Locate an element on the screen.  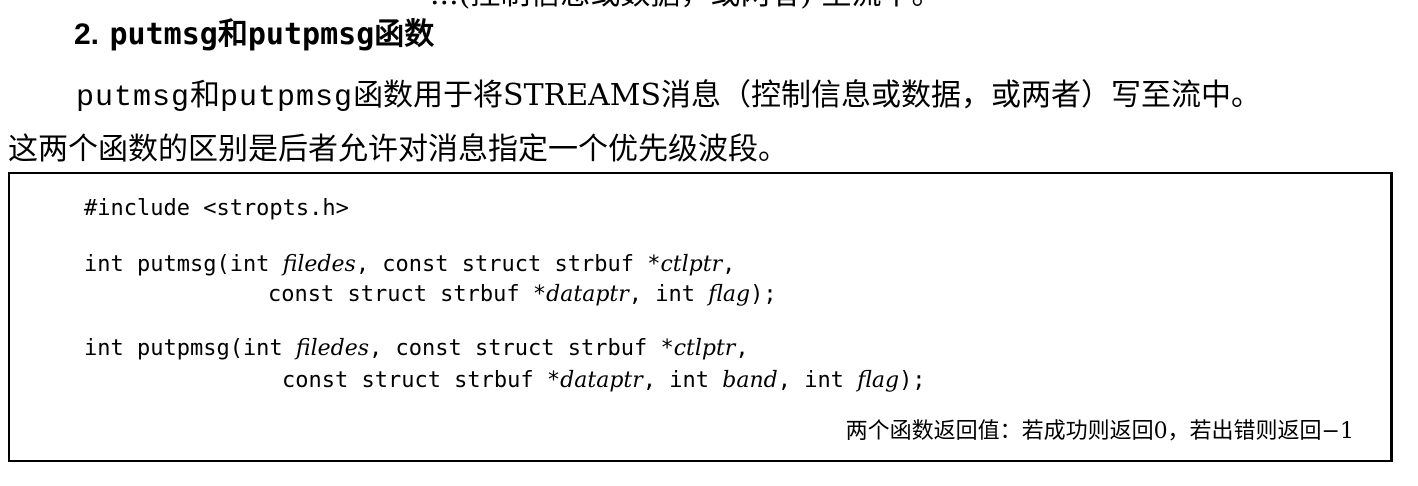
paragraph-line-1-text: 函数用于将STREAMS消息（控制信息或数据，或两者）写至流中。 is located at coordinates (807, 95).